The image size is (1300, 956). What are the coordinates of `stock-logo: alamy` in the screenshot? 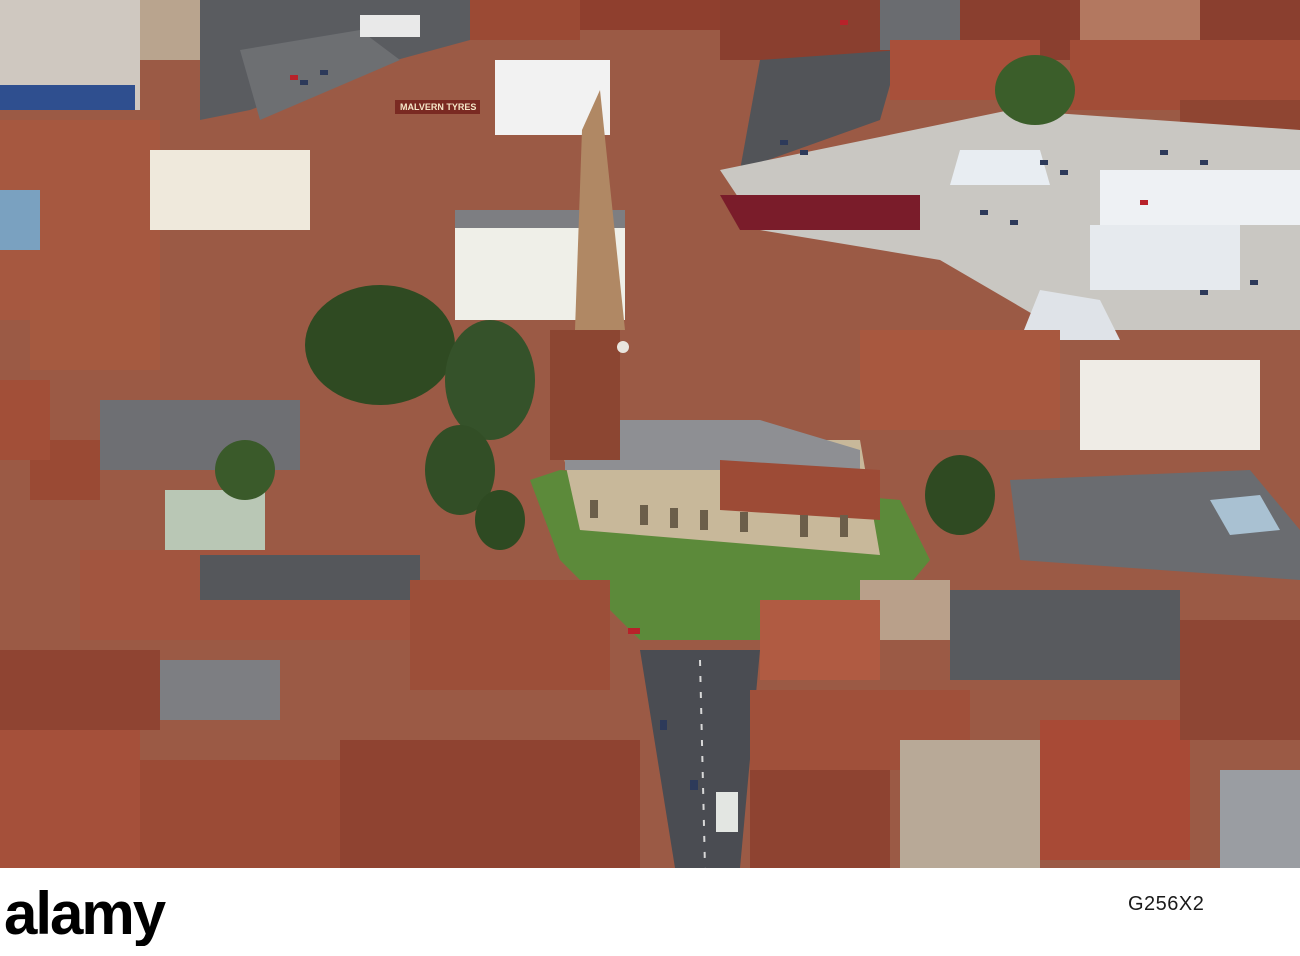 It's located at (195, 913).